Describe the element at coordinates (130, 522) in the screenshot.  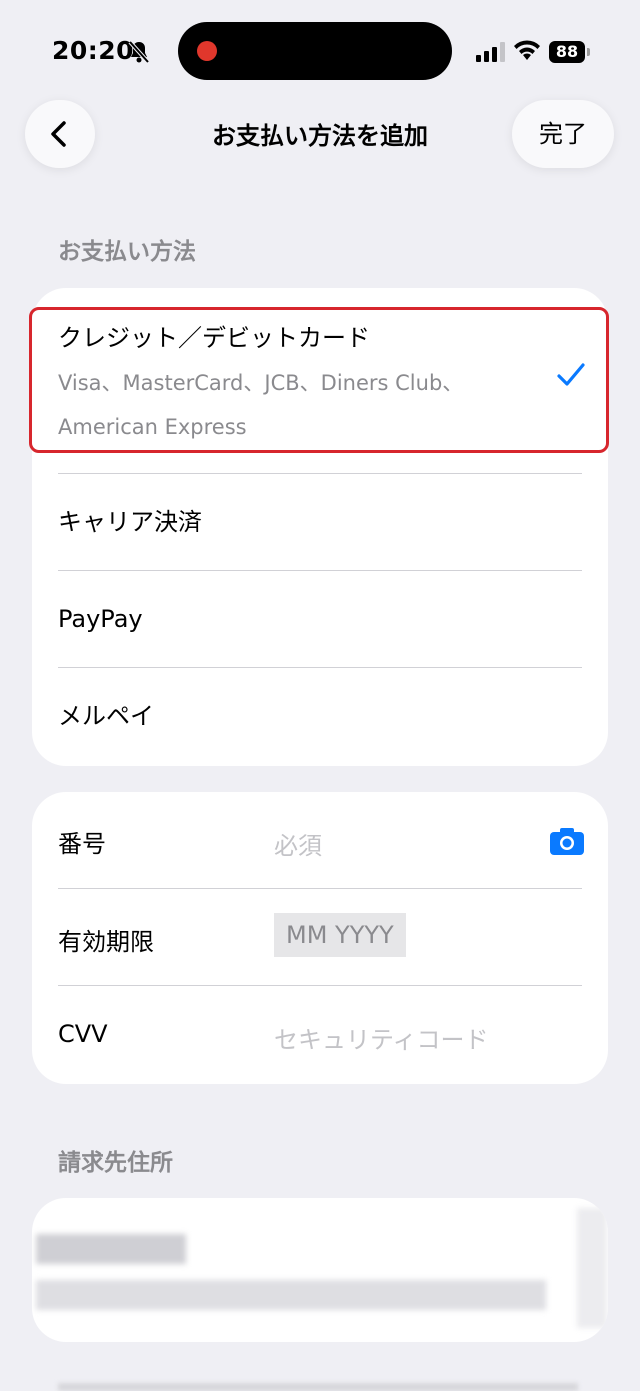
I see `method-label: キャリア決済` at that location.